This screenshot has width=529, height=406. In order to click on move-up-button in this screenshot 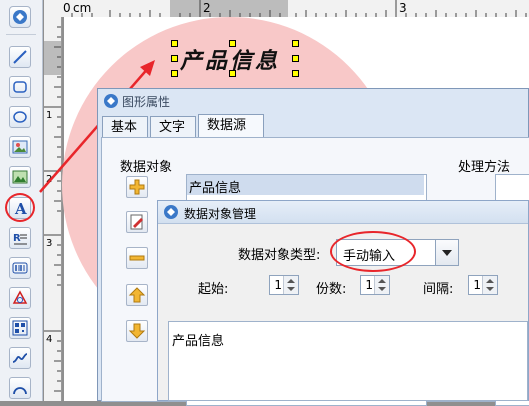, I will do `click(137, 295)`.